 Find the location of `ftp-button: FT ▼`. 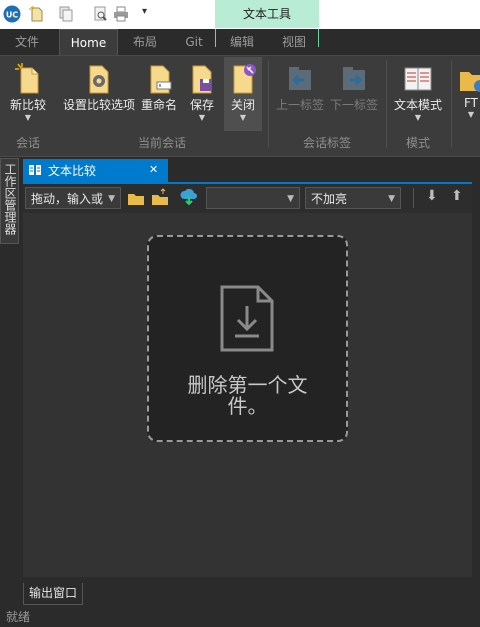

ftp-button: FT ▼ is located at coordinates (468, 91).